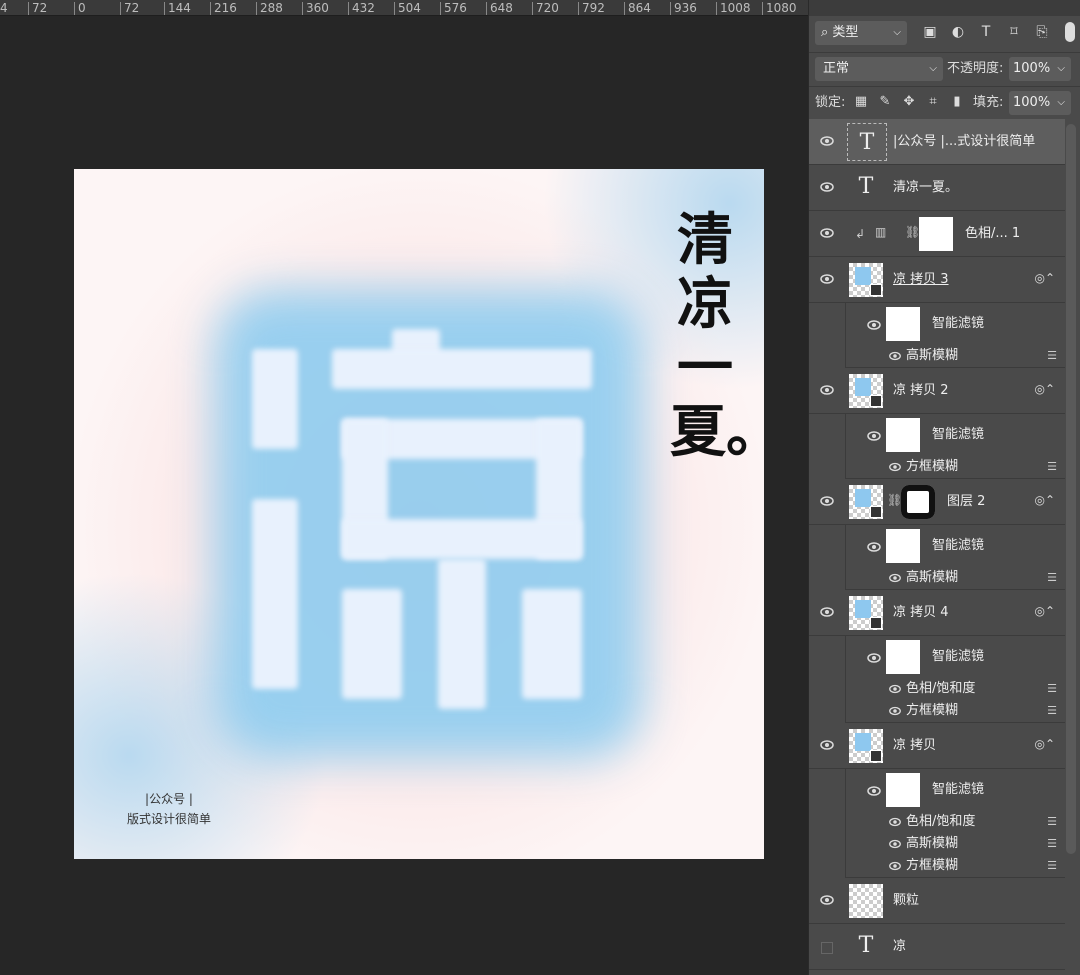 This screenshot has width=1080, height=975. Describe the element at coordinates (986, 32) in the screenshot. I see `type-filter-icon: T` at that location.